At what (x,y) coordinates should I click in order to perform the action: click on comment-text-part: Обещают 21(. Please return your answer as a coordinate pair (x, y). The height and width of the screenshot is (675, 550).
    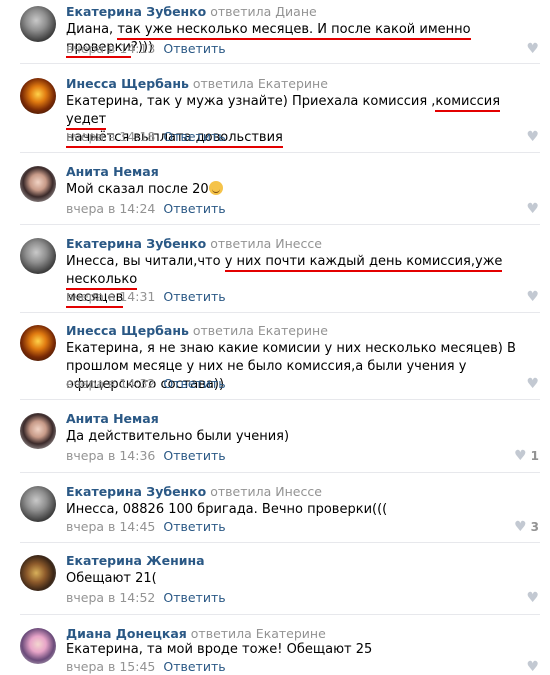
    Looking at the image, I should click on (111, 578).